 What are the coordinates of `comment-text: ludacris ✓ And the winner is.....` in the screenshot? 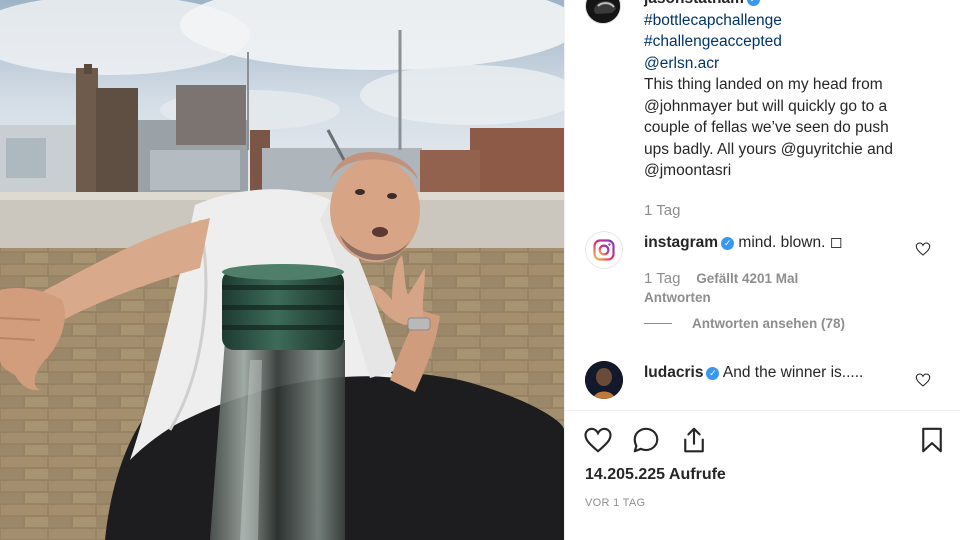 It's located at (753, 373).